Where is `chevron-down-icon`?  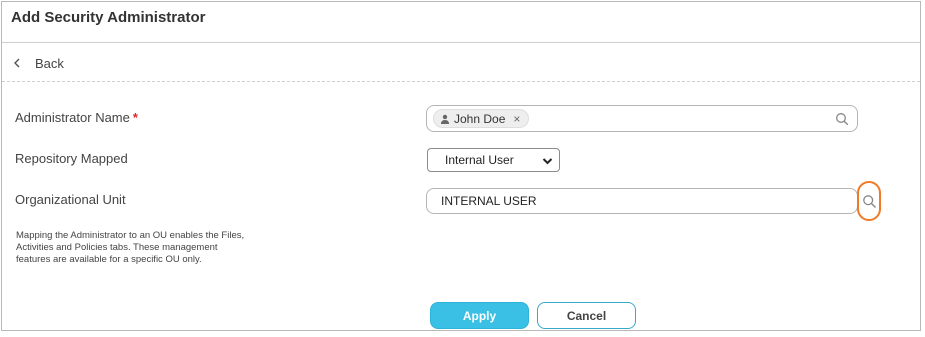 chevron-down-icon is located at coordinates (547, 160).